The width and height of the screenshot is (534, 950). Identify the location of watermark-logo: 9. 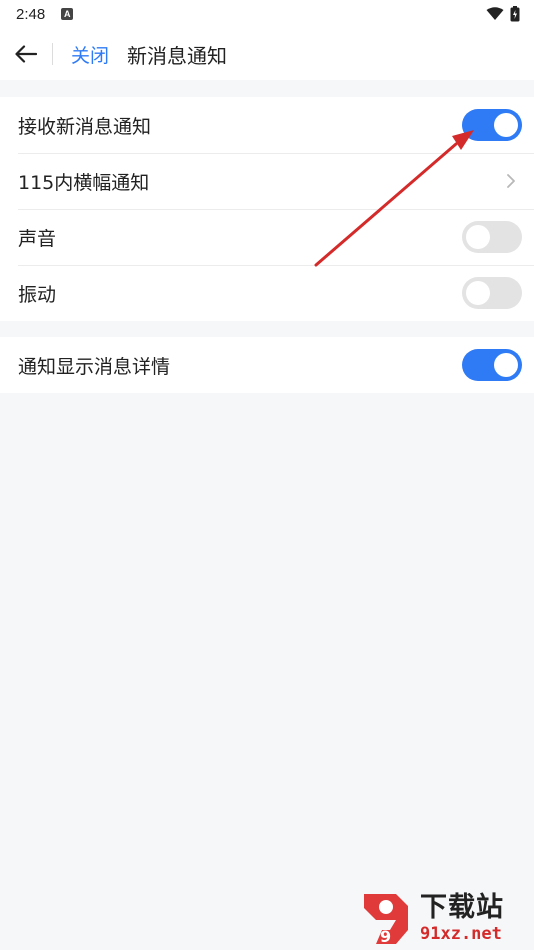
(387, 919).